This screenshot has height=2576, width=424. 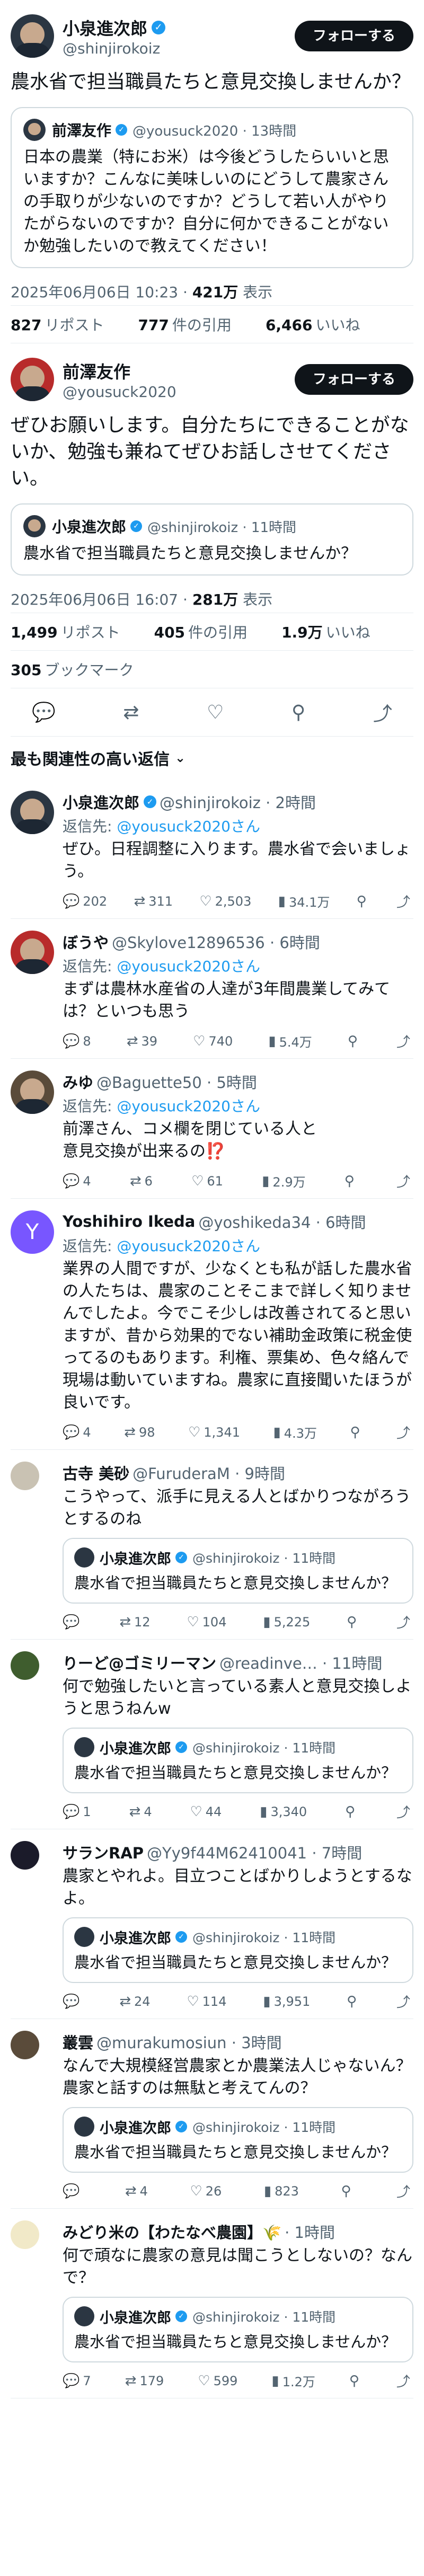 I want to click on reply-author-name: みゆ, so click(x=78, y=1081).